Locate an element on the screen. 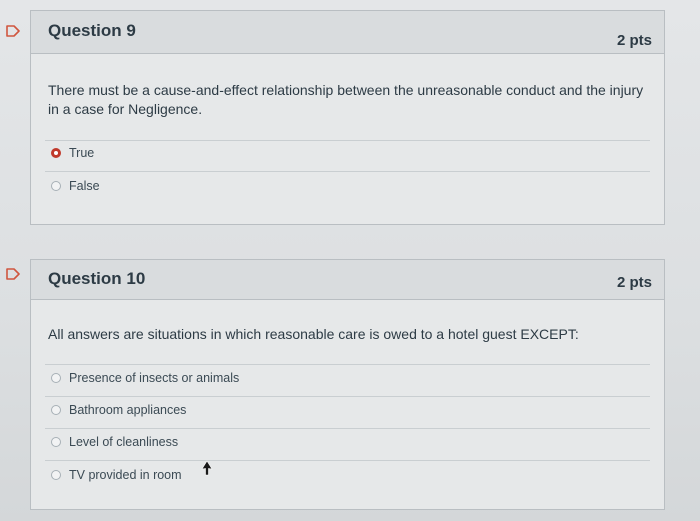  question-title: Question 10 is located at coordinates (97, 278).